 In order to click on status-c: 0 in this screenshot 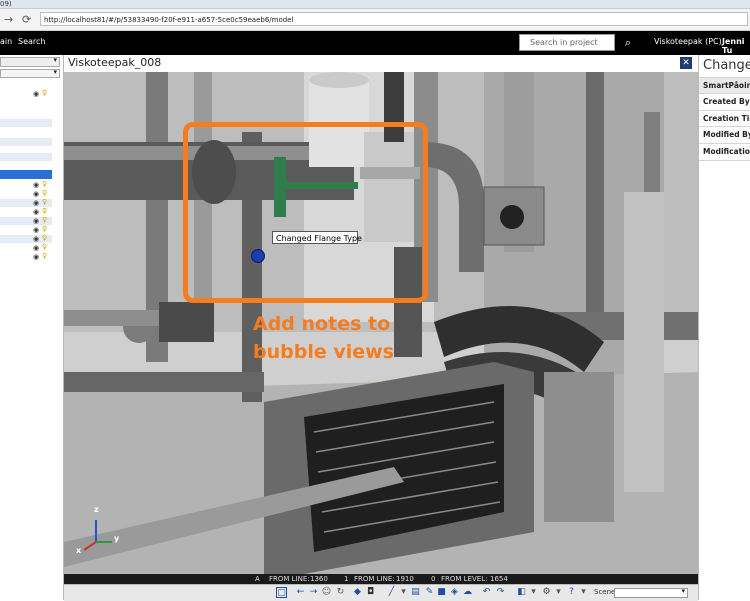, I will do `click(433, 579)`.